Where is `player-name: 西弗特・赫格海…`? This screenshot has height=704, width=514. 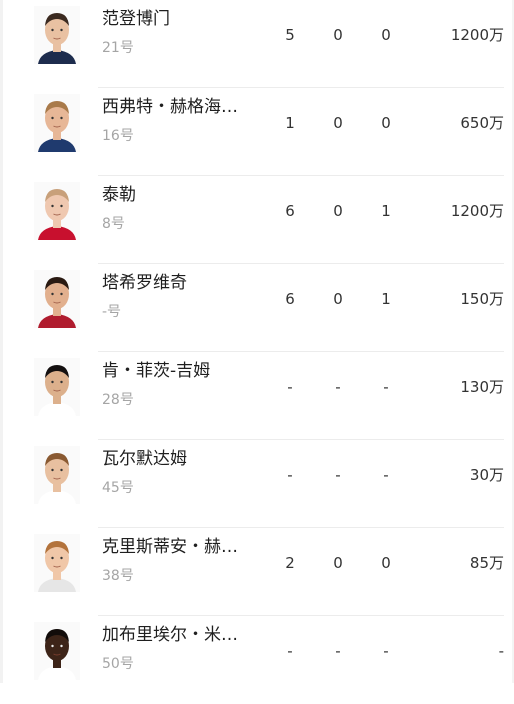 player-name: 西弗特・赫格海… is located at coordinates (170, 107).